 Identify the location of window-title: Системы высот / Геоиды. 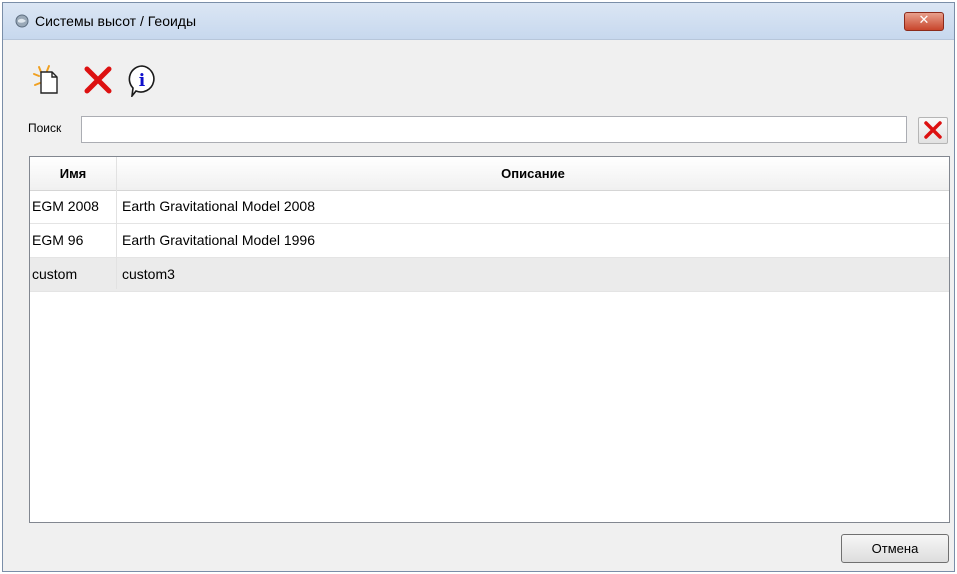
(116, 21).